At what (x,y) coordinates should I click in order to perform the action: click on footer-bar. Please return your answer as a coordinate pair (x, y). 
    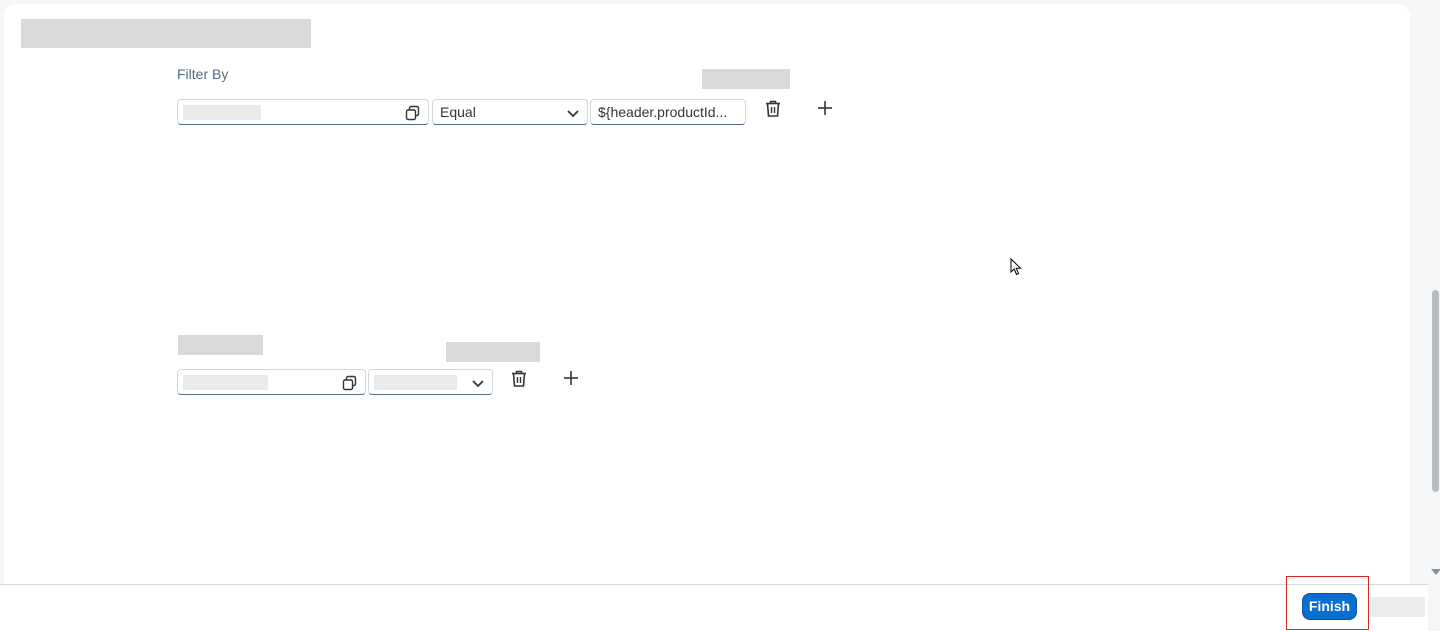
    Looking at the image, I should click on (714, 607).